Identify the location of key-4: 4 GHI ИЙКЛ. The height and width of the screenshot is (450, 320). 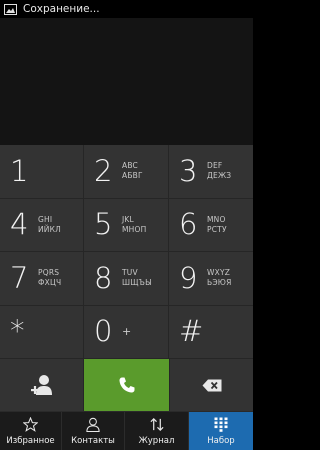
(42, 225).